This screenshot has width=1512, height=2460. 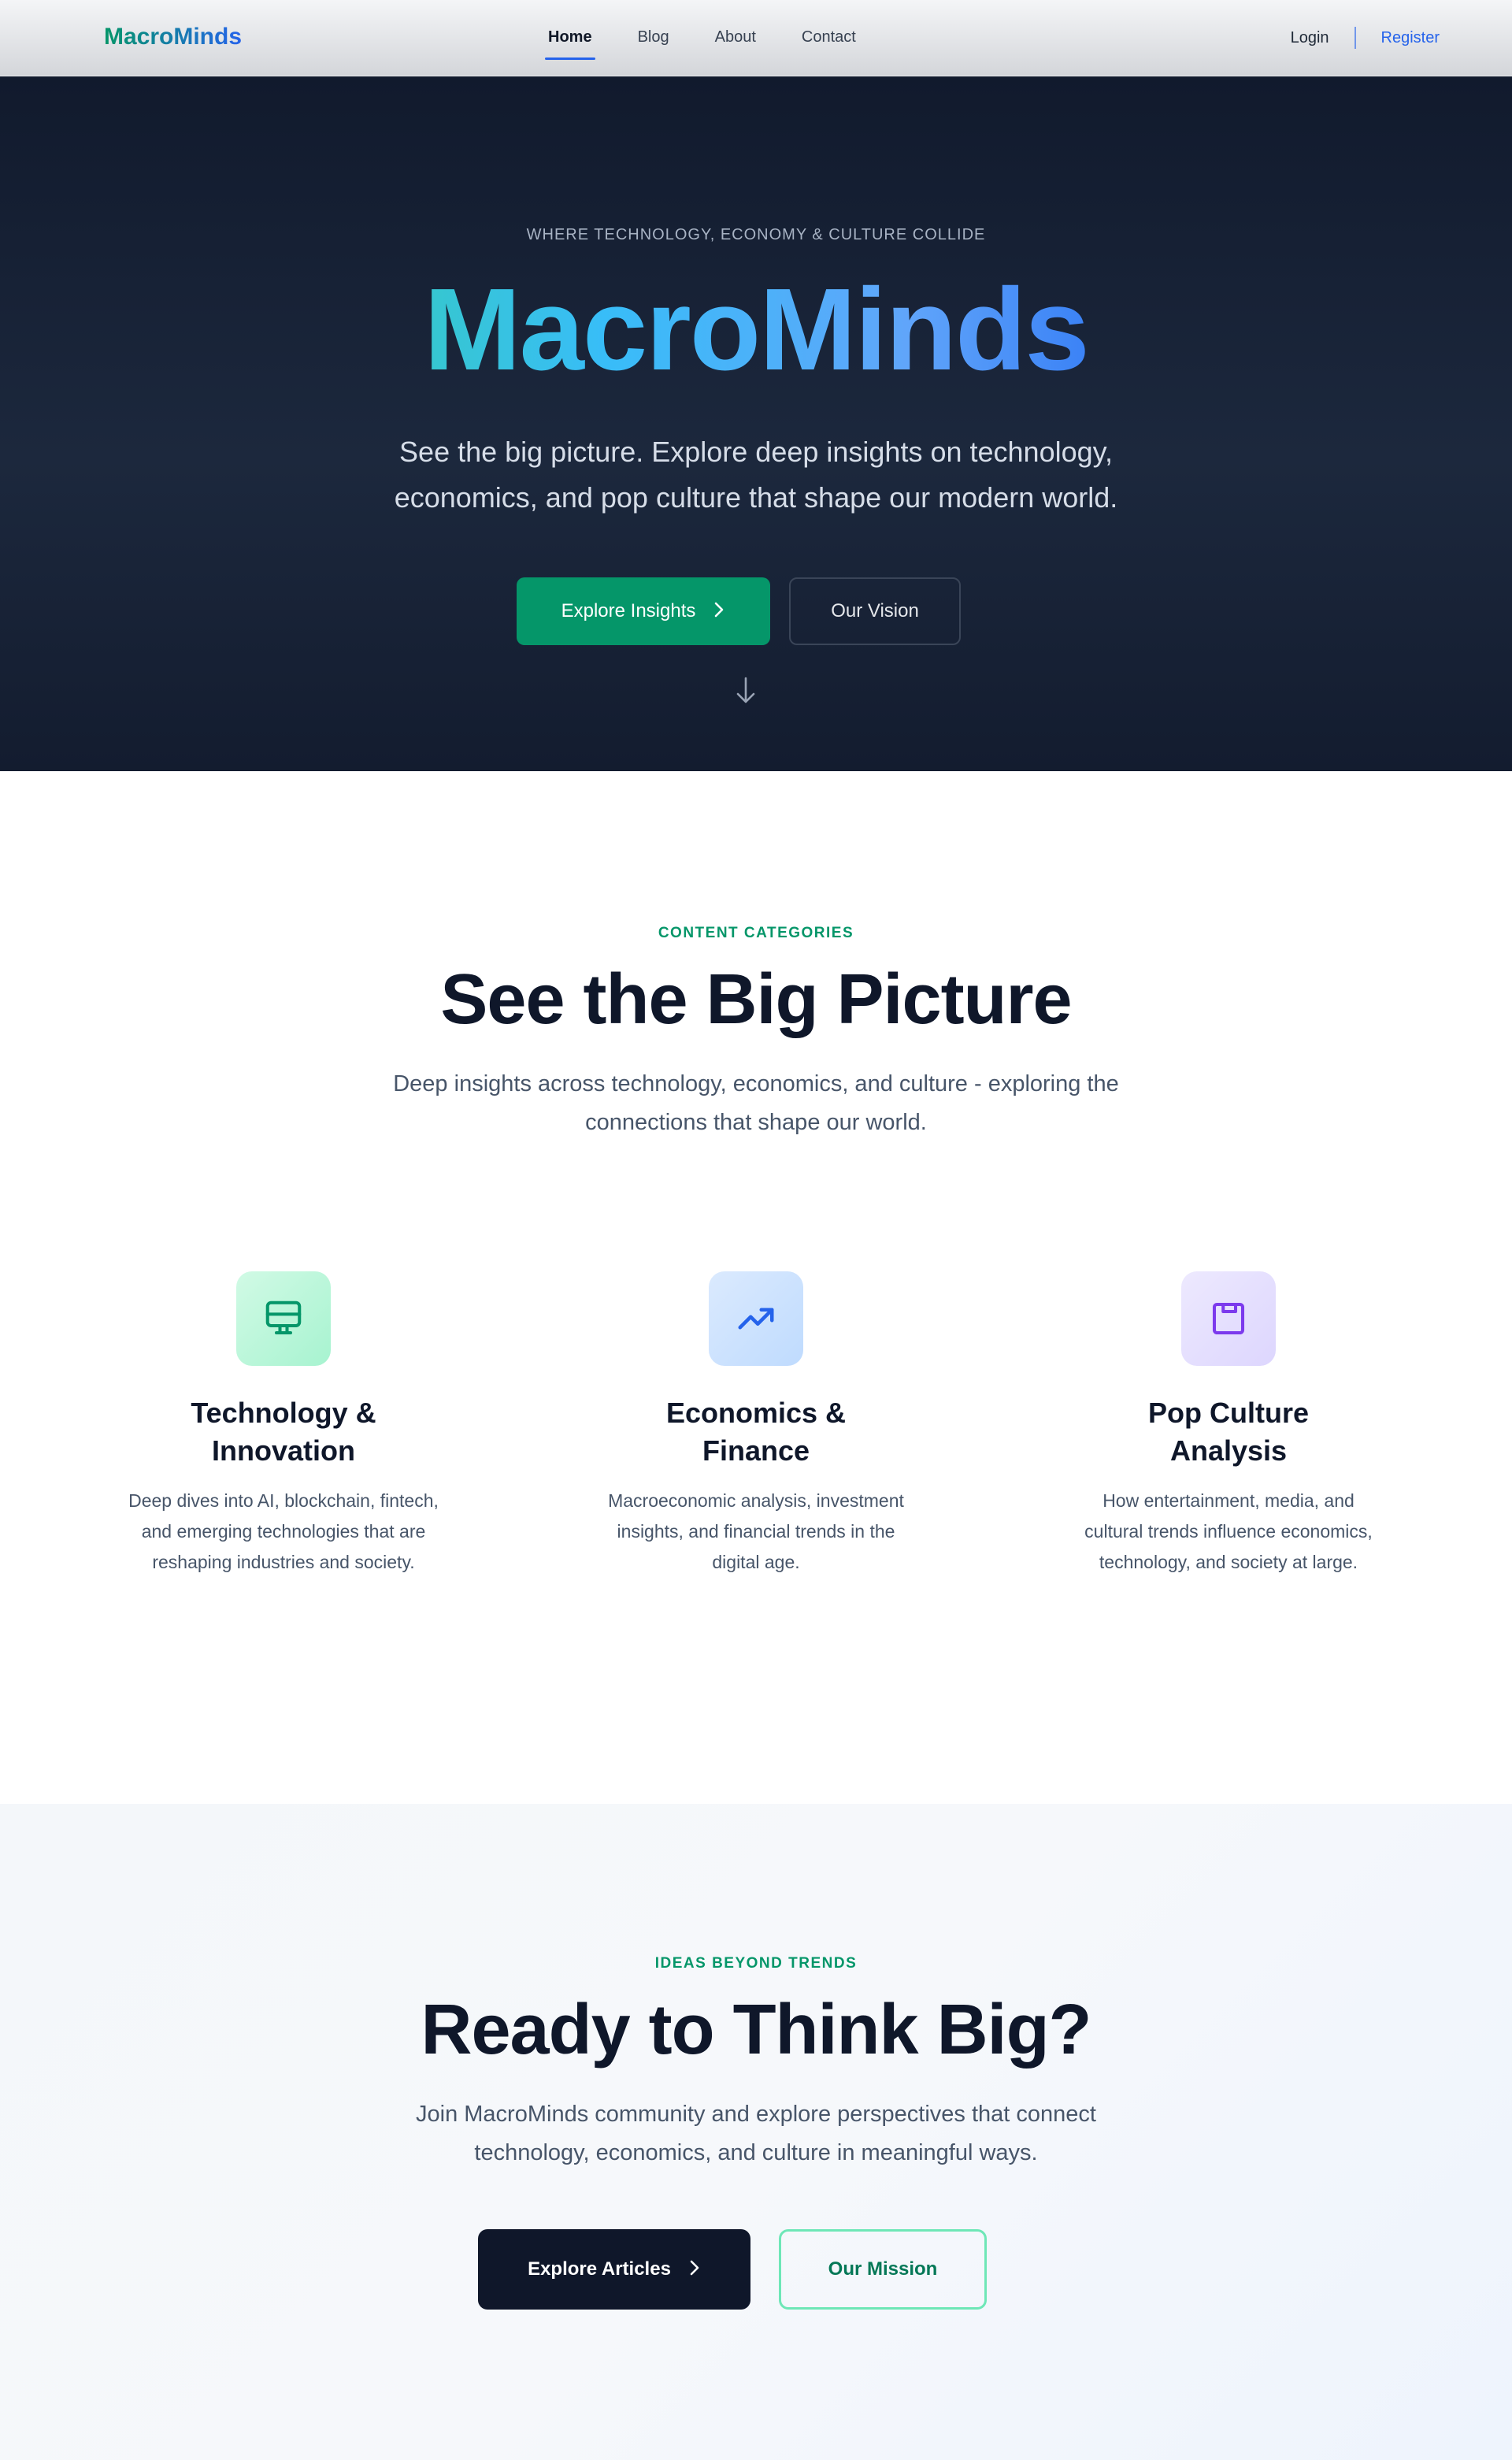 I want to click on our-vision-button: Our Vision, so click(x=875, y=611).